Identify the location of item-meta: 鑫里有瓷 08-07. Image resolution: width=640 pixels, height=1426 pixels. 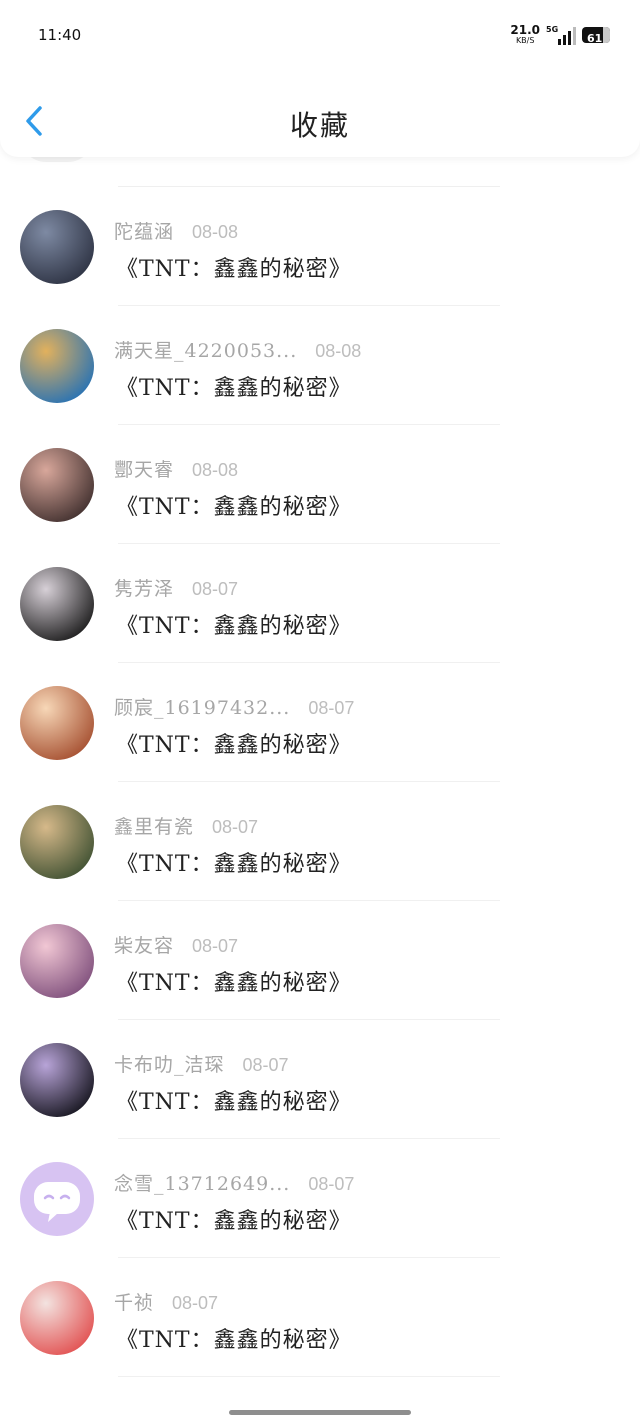
(186, 825).